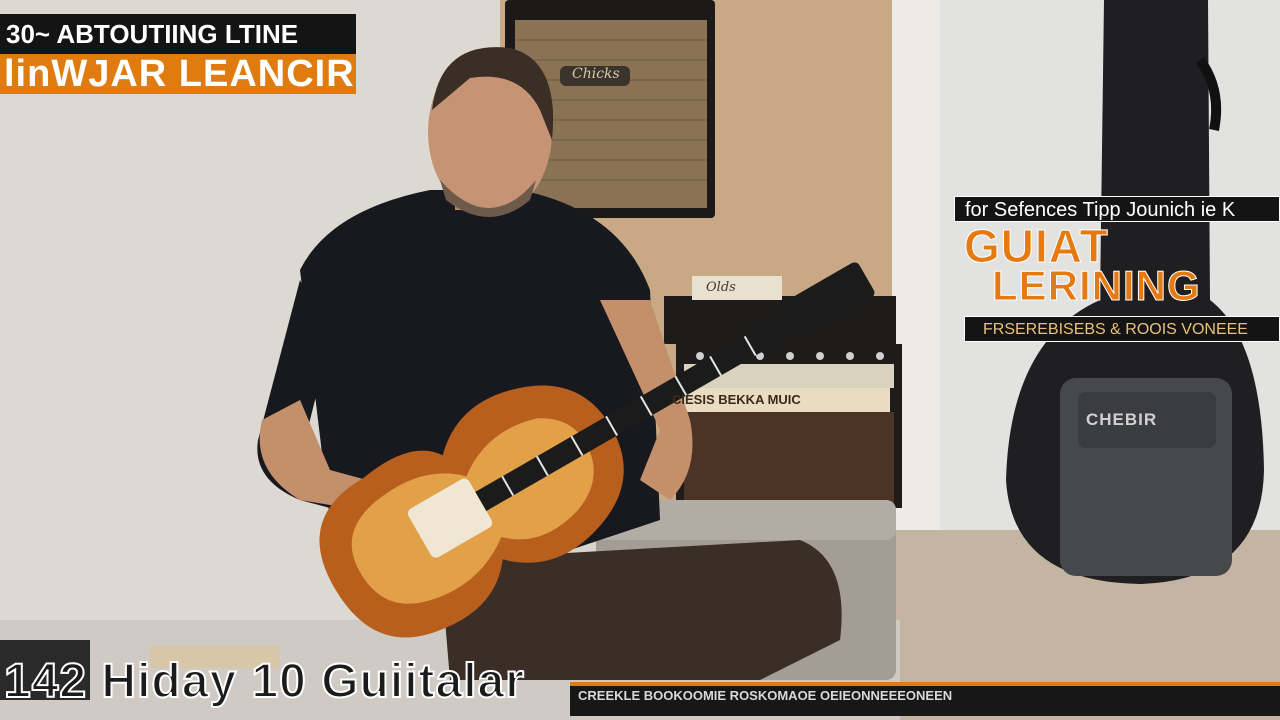 This screenshot has width=1280, height=720. I want to click on headline-banner-top: 30~ ABTOUTIING LTINE, so click(178, 34).